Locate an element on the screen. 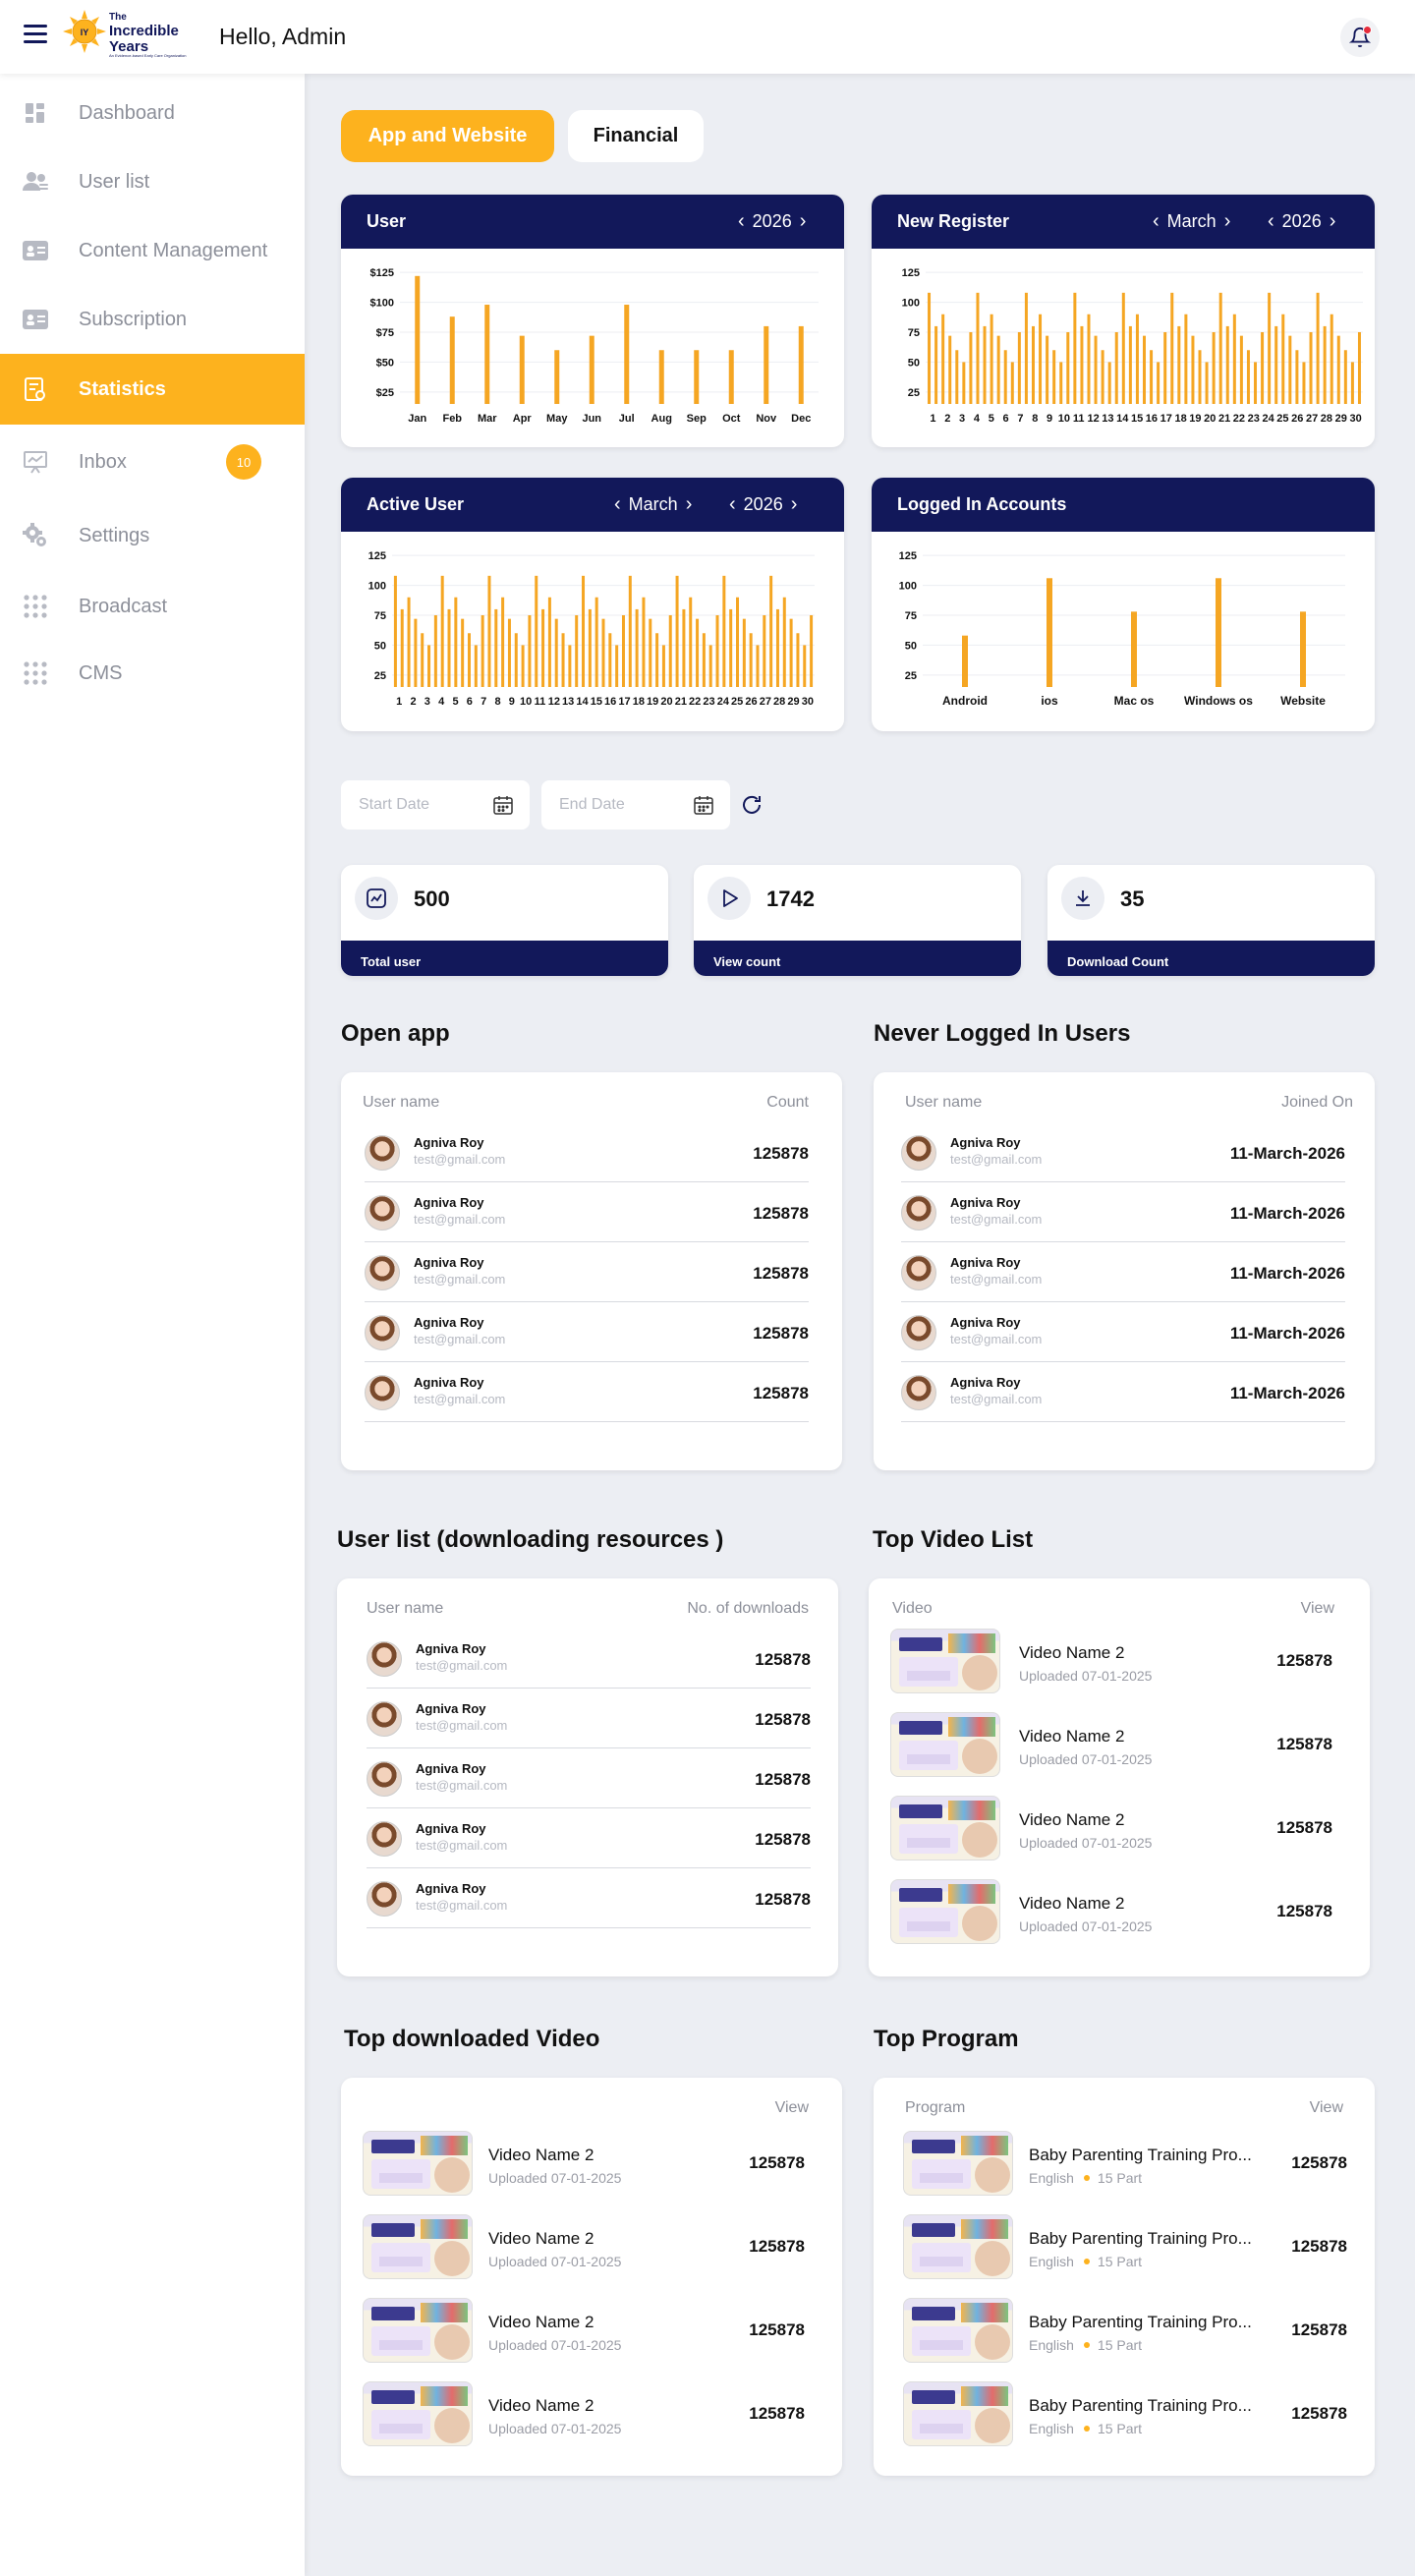  tab-financial: Financial is located at coordinates (636, 136).